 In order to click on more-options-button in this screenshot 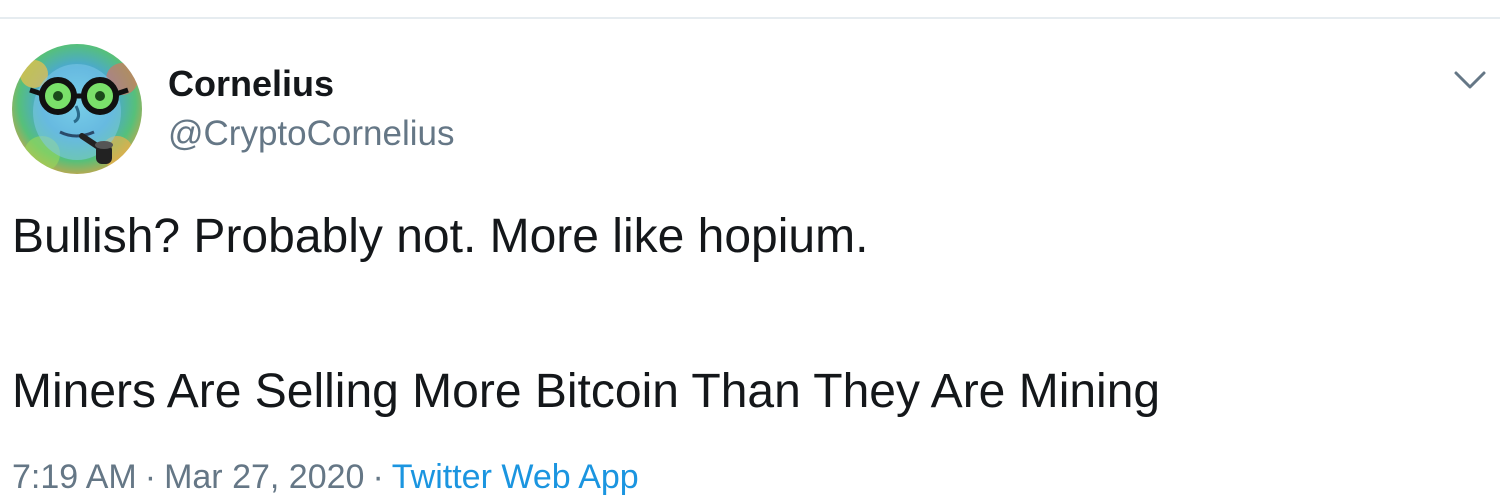, I will do `click(1470, 79)`.